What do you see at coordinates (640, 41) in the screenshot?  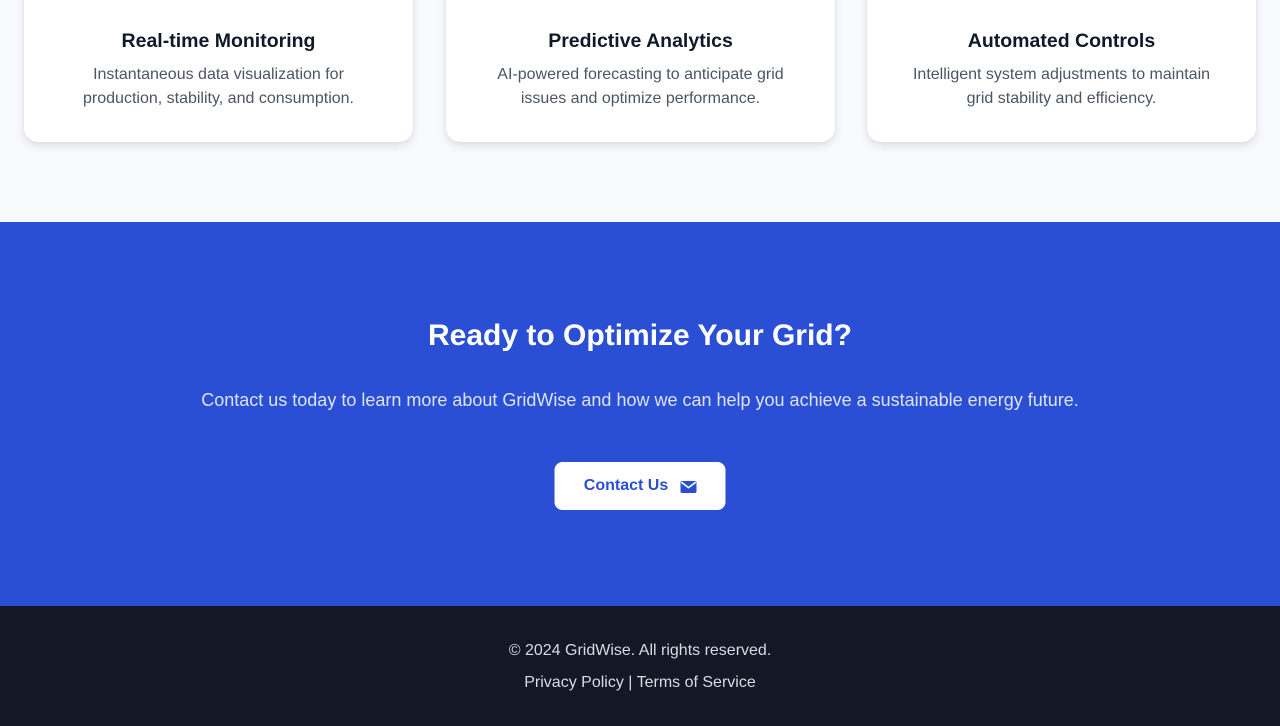 I see `feature-title: Predictive Analytics` at bounding box center [640, 41].